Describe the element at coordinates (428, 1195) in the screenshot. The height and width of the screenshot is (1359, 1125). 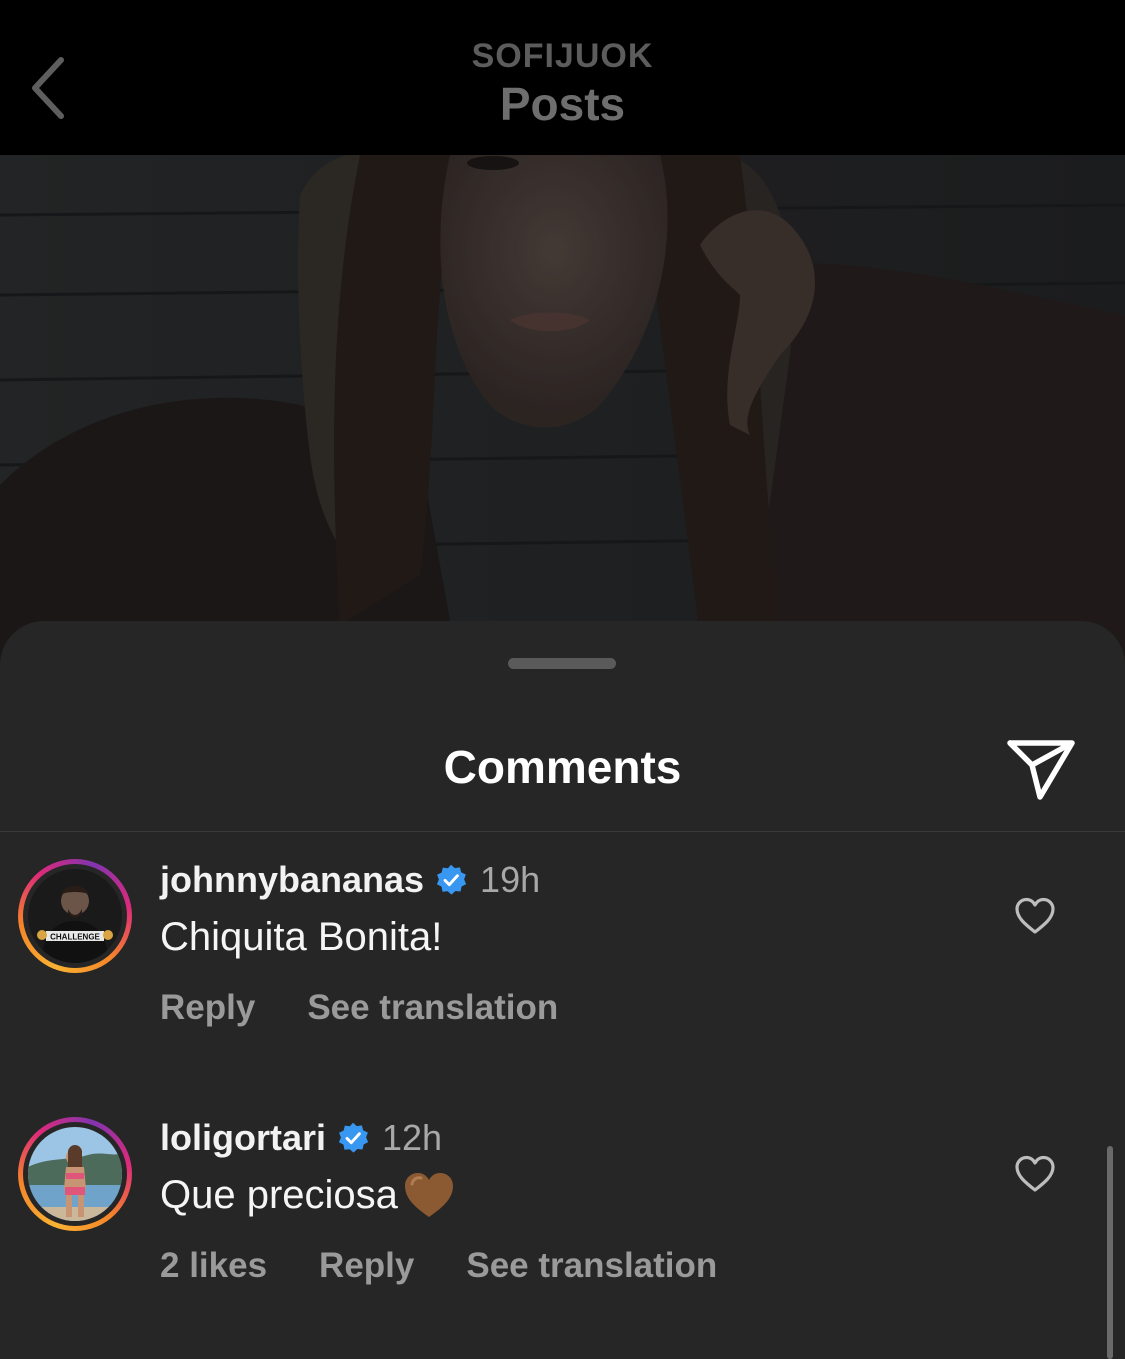
I see `brown-heart-icon` at that location.